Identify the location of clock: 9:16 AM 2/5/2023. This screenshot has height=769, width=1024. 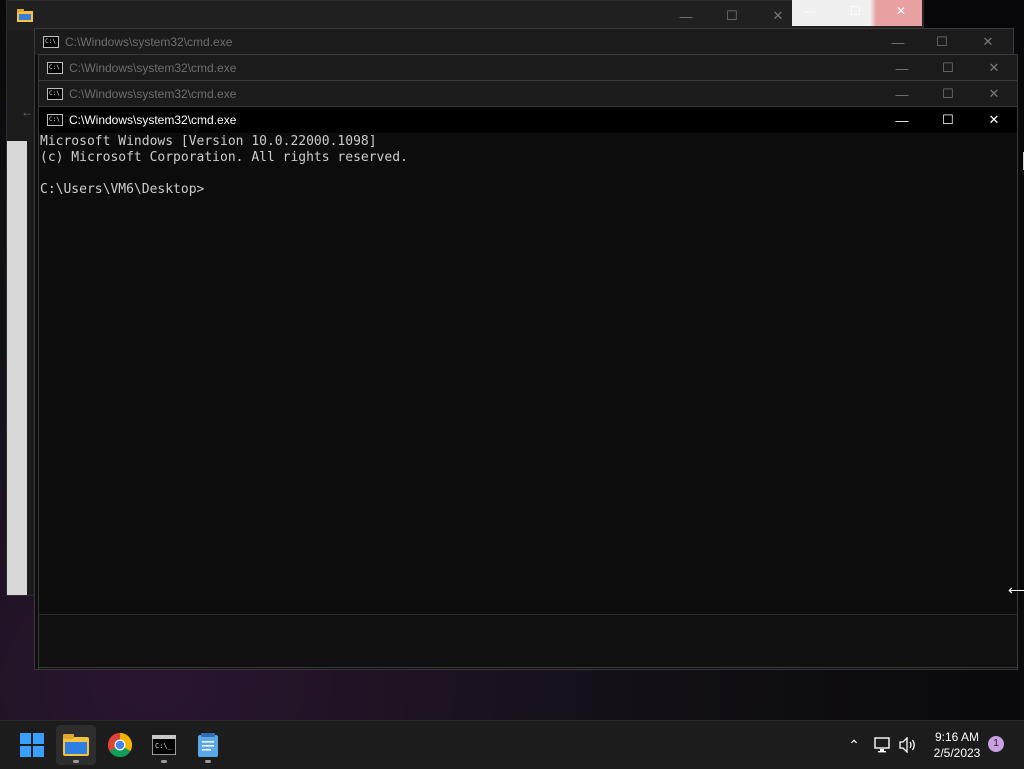
(957, 745).